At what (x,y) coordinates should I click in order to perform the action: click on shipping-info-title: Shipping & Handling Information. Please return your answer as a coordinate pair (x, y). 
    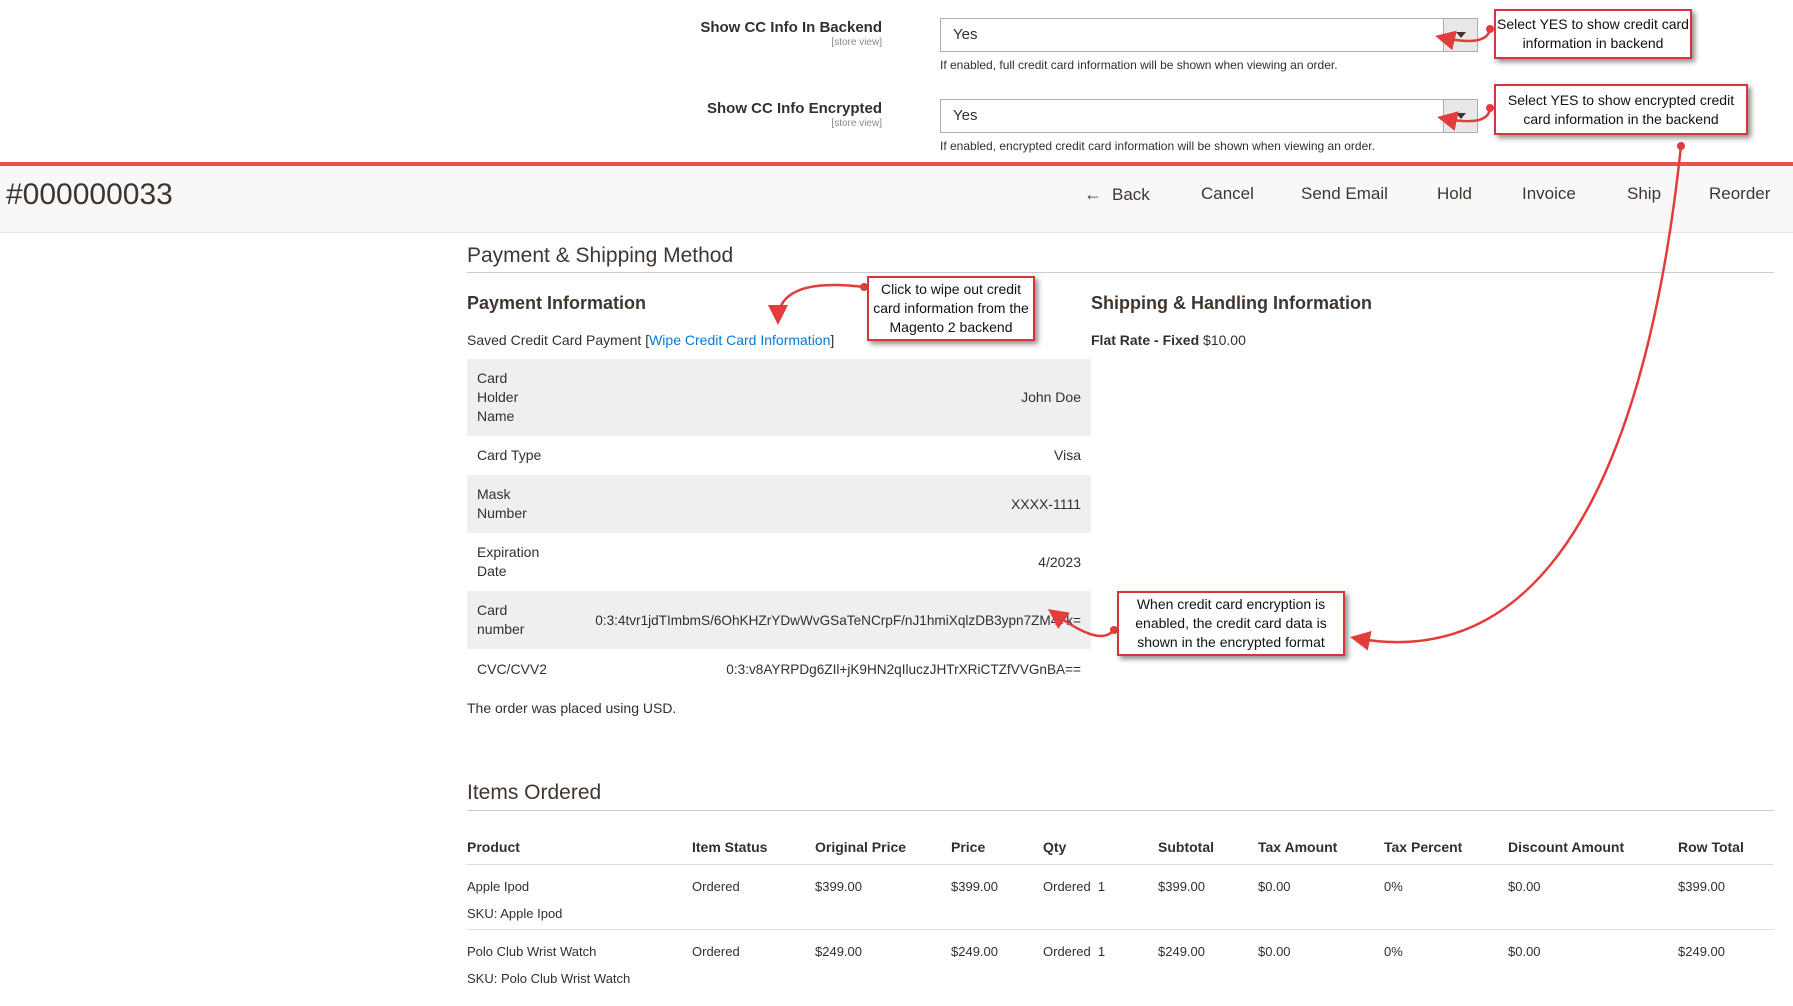
    Looking at the image, I should click on (1231, 303).